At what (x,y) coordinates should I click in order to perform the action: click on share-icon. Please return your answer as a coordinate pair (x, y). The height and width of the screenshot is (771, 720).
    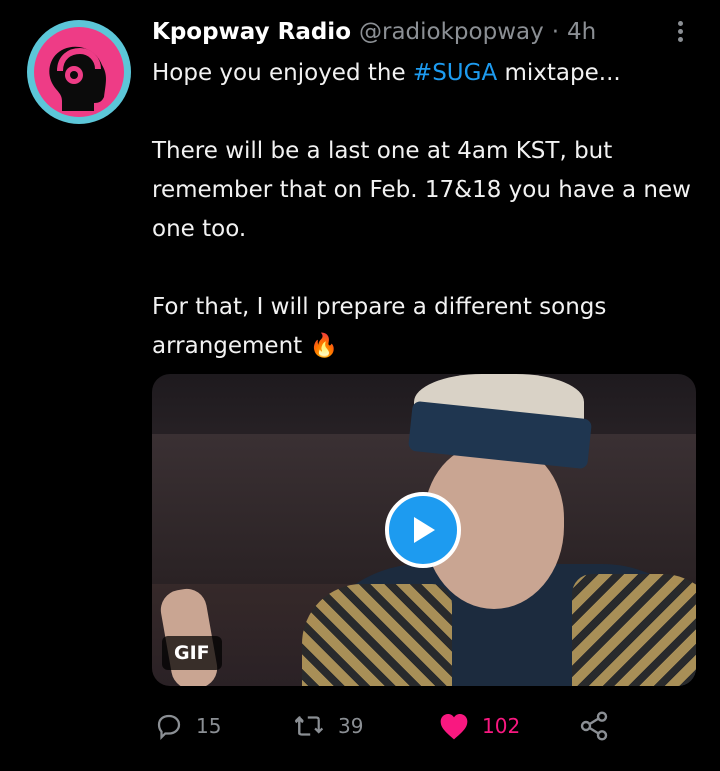
    Looking at the image, I should click on (594, 726).